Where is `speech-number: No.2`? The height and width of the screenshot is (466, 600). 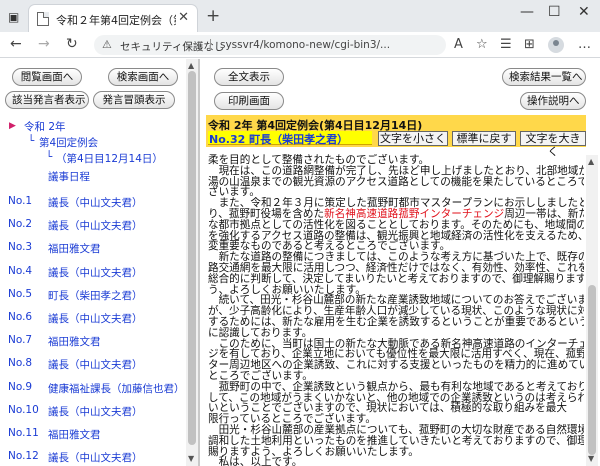 speech-number: No.2 is located at coordinates (20, 224).